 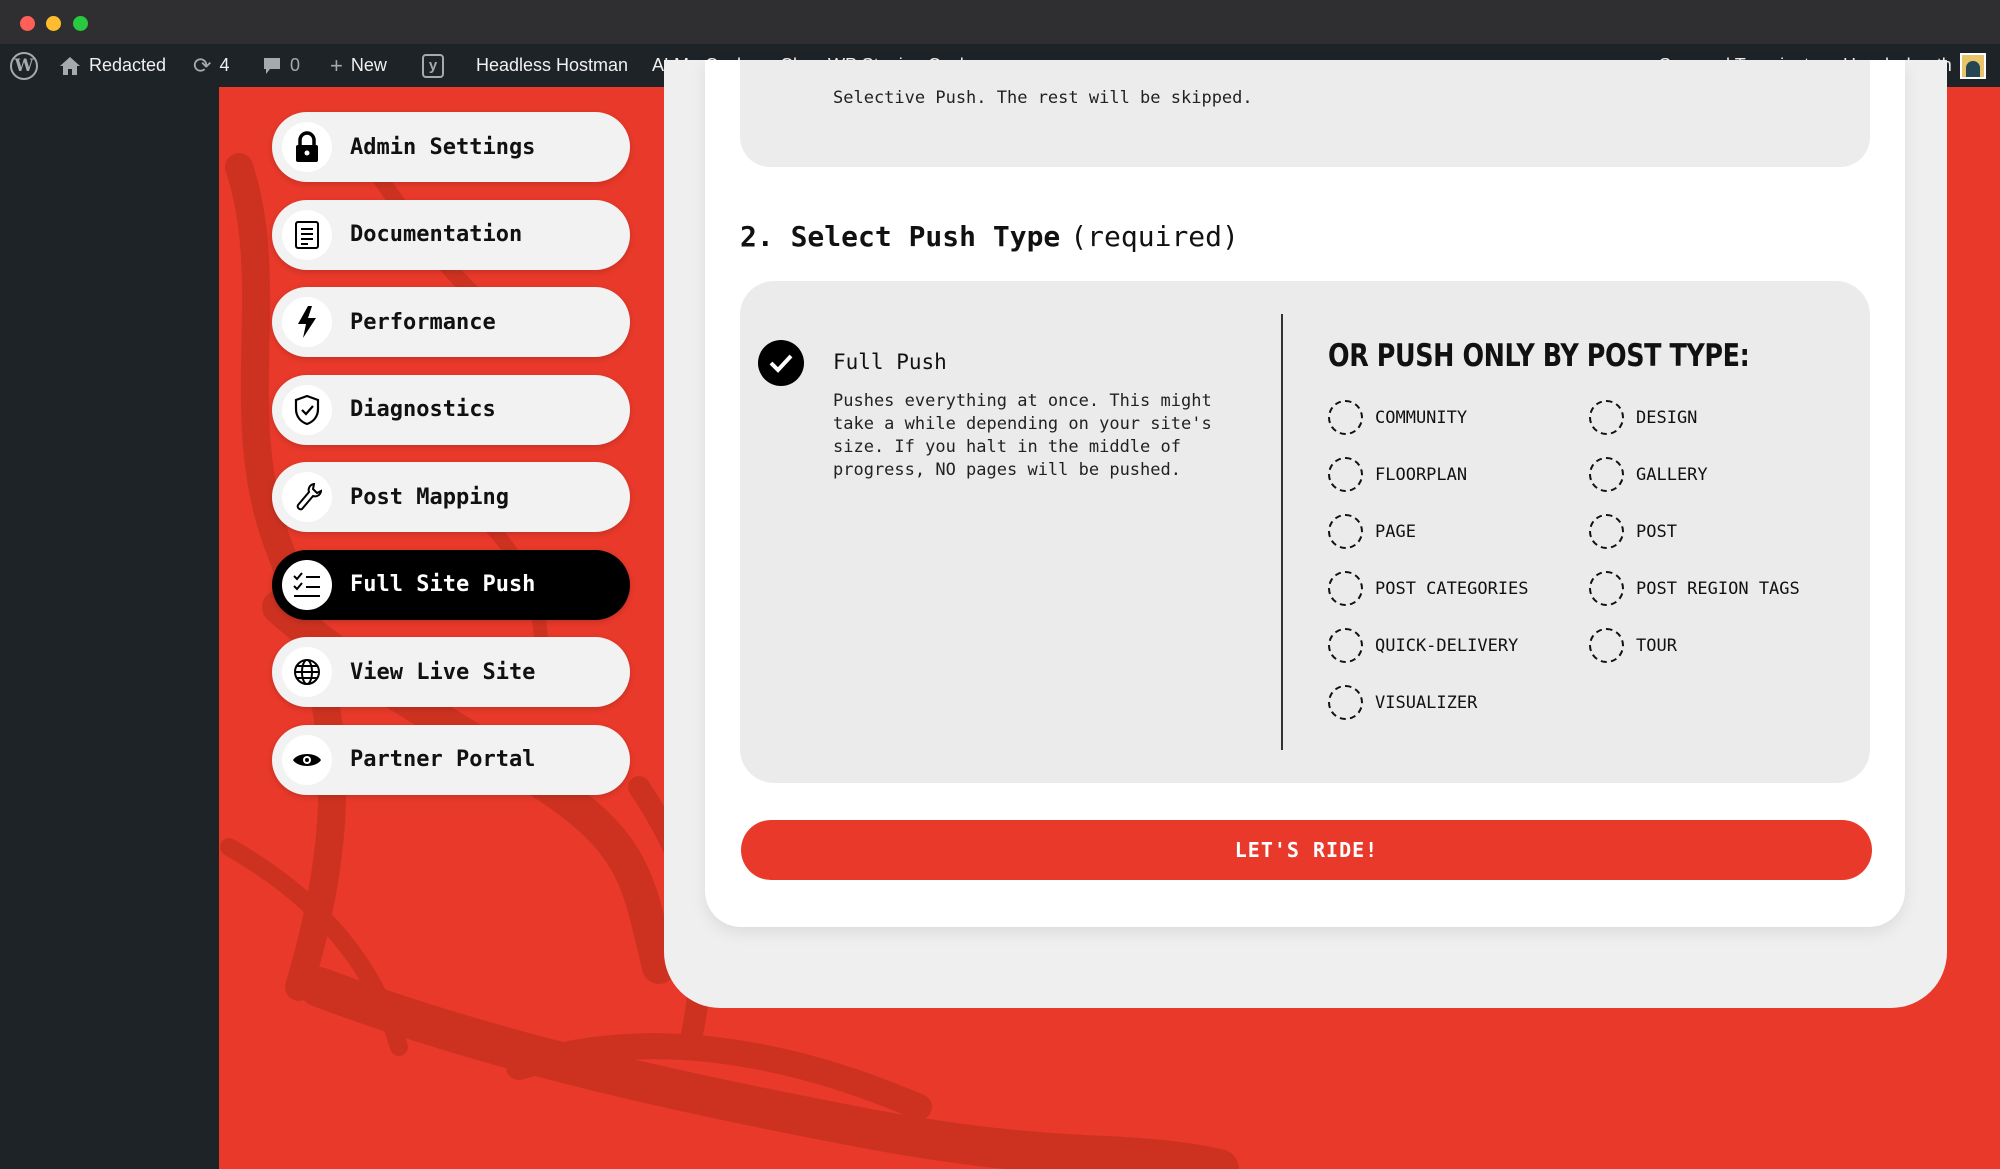 I want to click on nav-item-view-live-site: View Live Site, so click(x=451, y=672).